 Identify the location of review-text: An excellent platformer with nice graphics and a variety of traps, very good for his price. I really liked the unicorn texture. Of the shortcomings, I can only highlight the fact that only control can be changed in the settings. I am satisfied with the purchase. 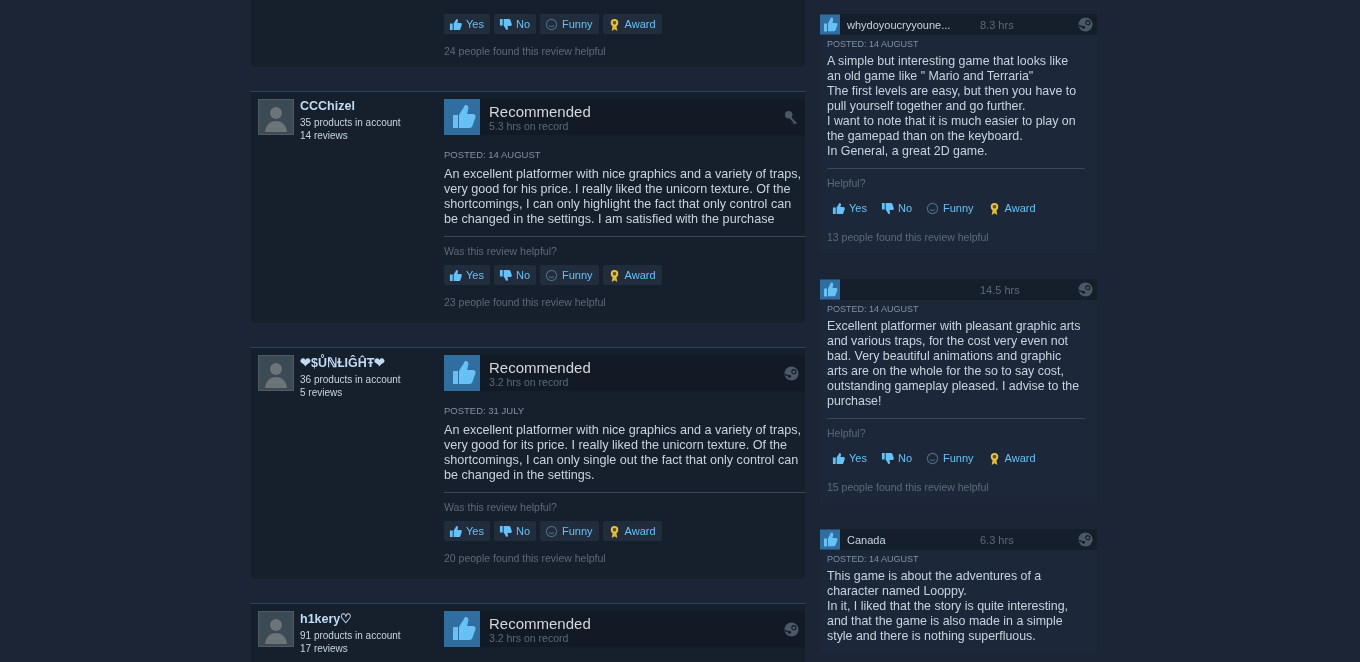
(623, 197).